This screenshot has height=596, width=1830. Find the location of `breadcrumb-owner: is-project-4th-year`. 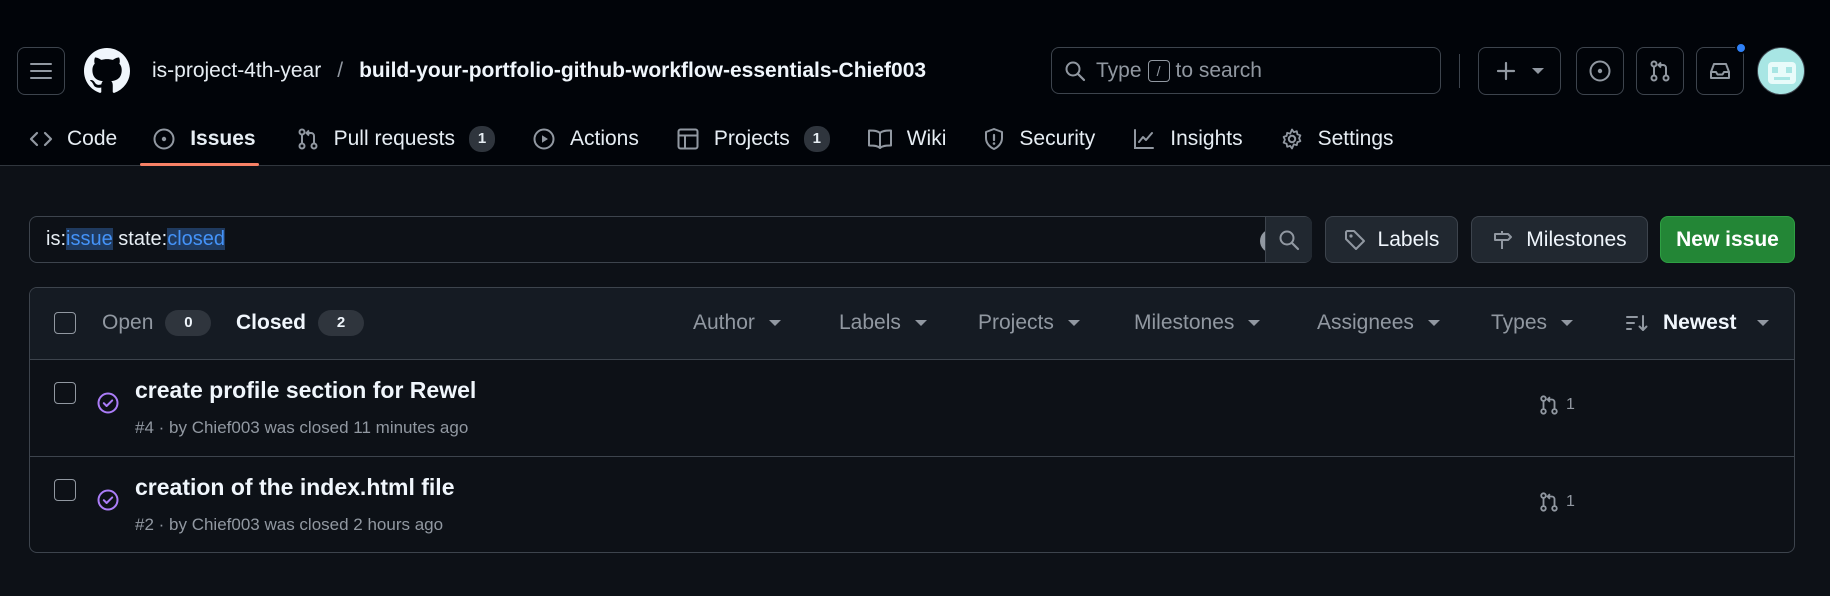

breadcrumb-owner: is-project-4th-year is located at coordinates (236, 71).